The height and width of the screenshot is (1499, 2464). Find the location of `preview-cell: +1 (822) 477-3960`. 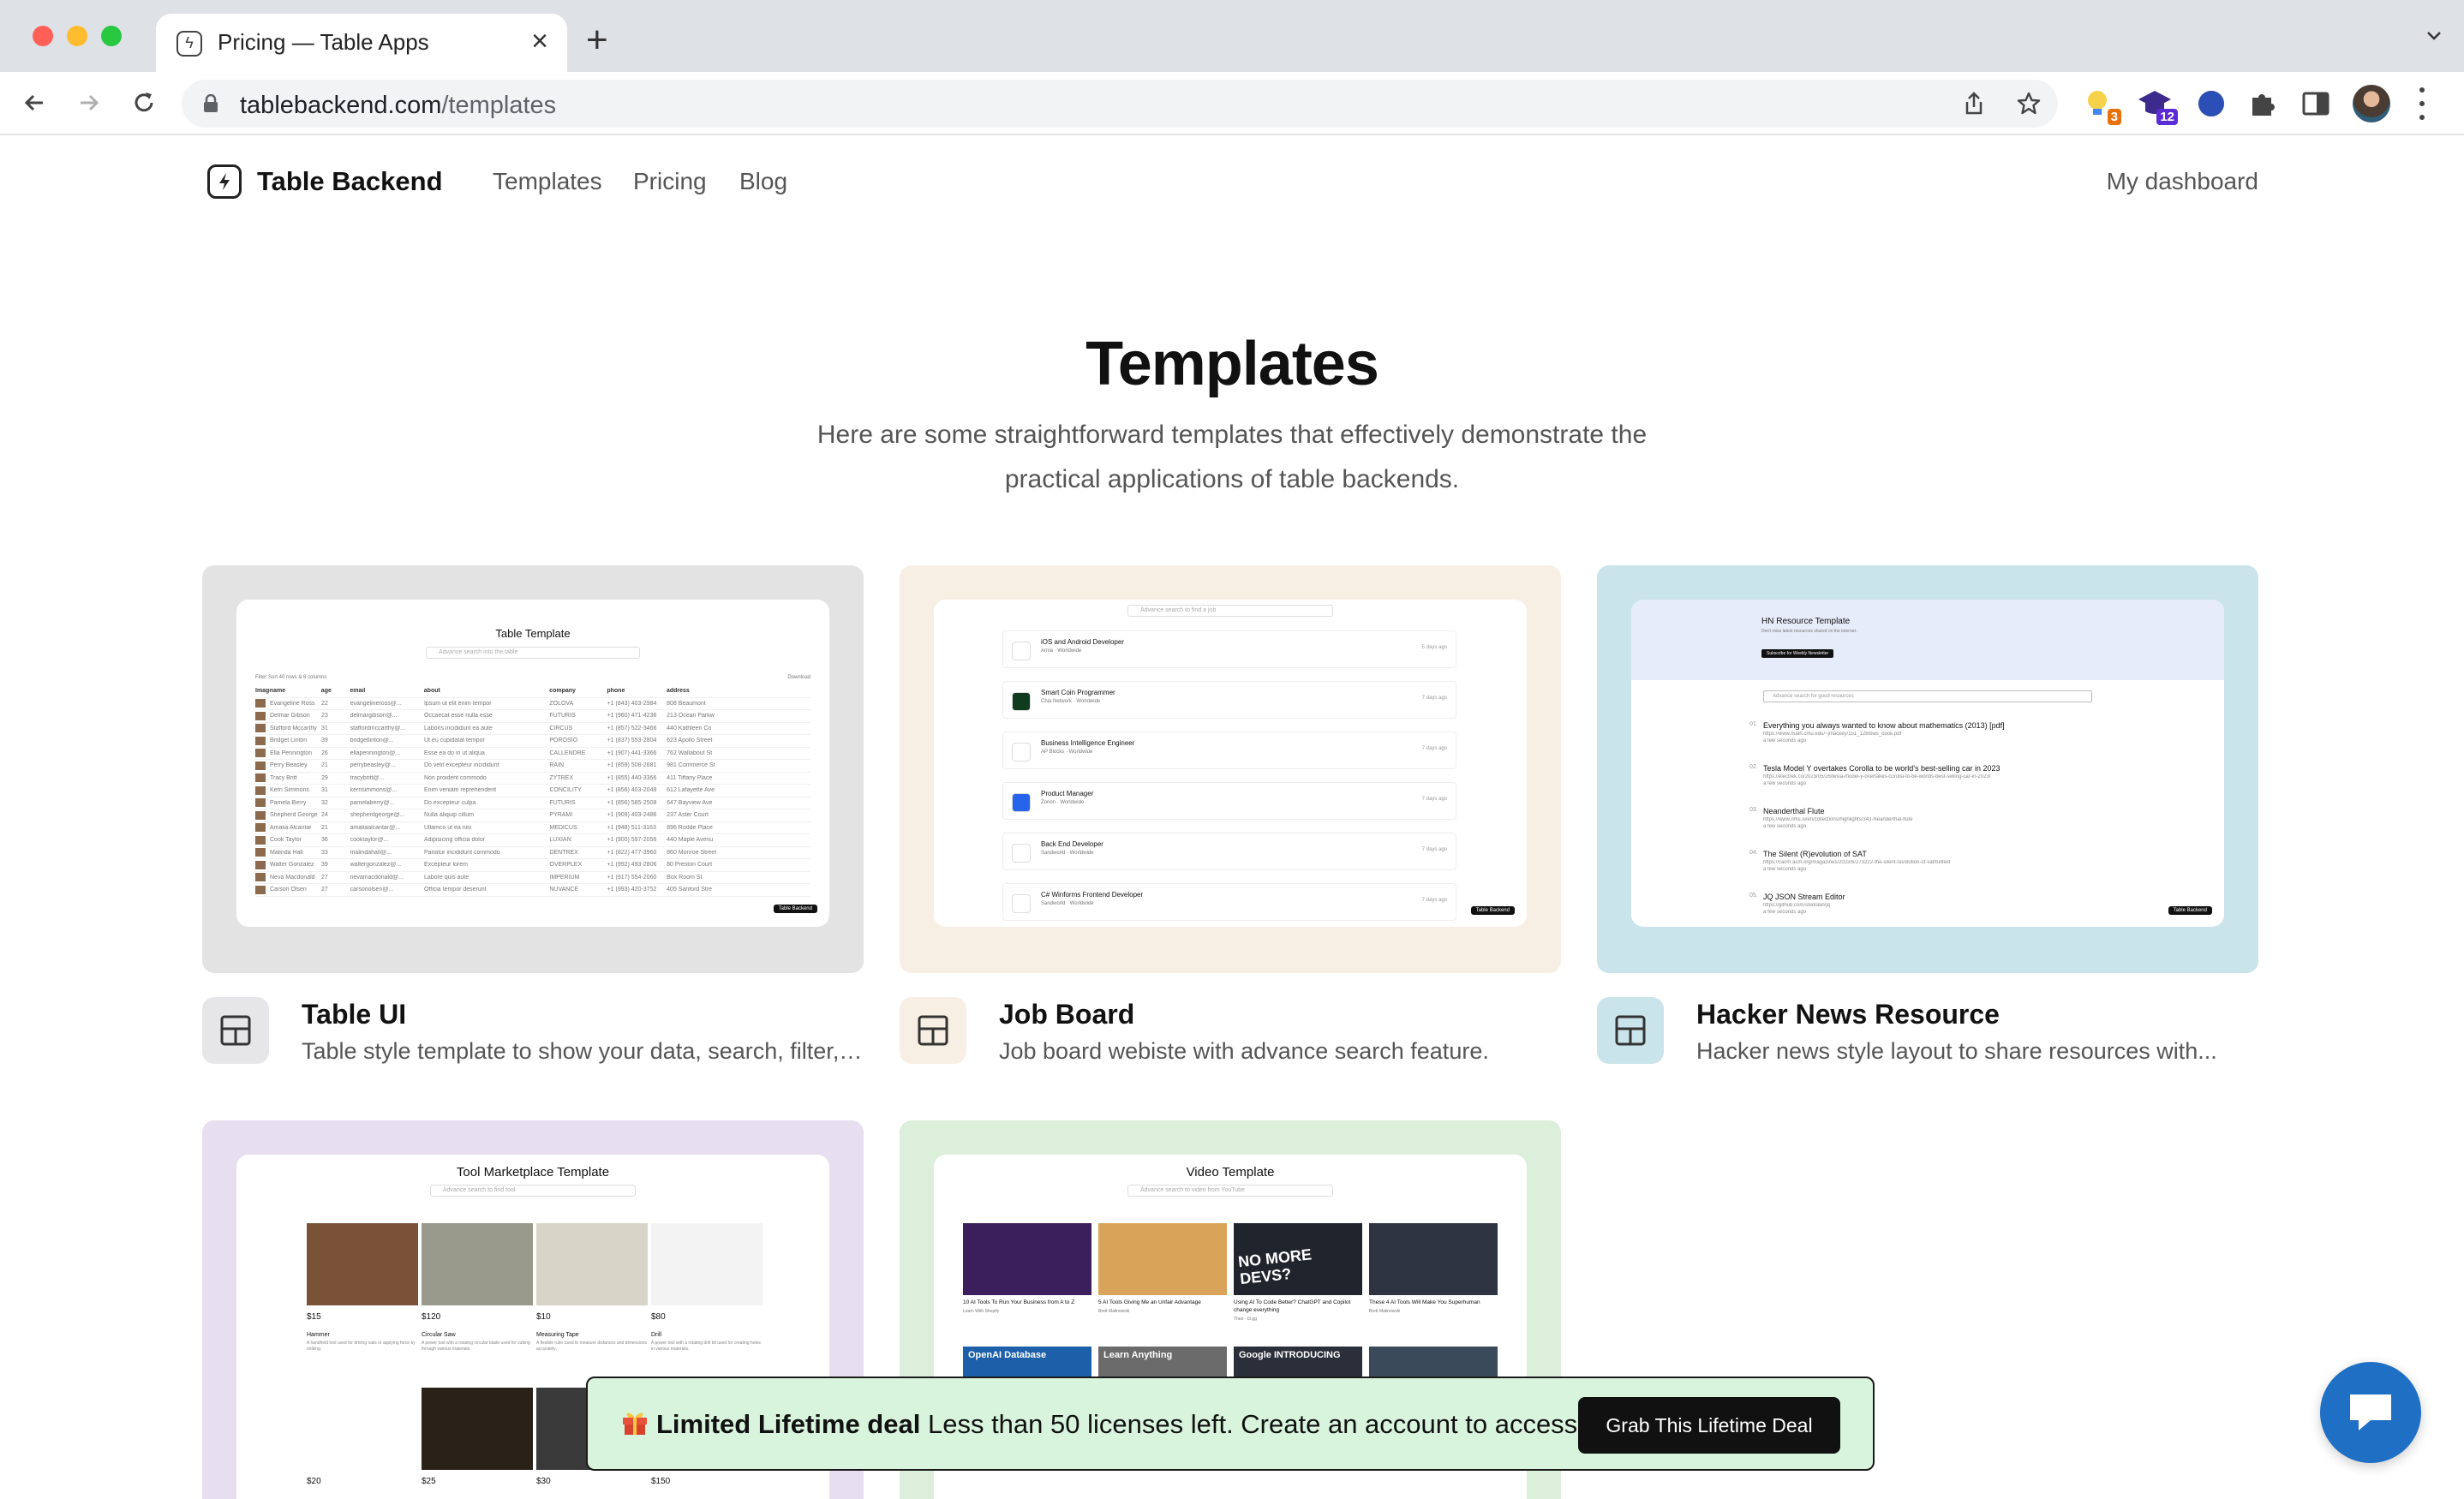

preview-cell: +1 (822) 477-3960 is located at coordinates (632, 852).